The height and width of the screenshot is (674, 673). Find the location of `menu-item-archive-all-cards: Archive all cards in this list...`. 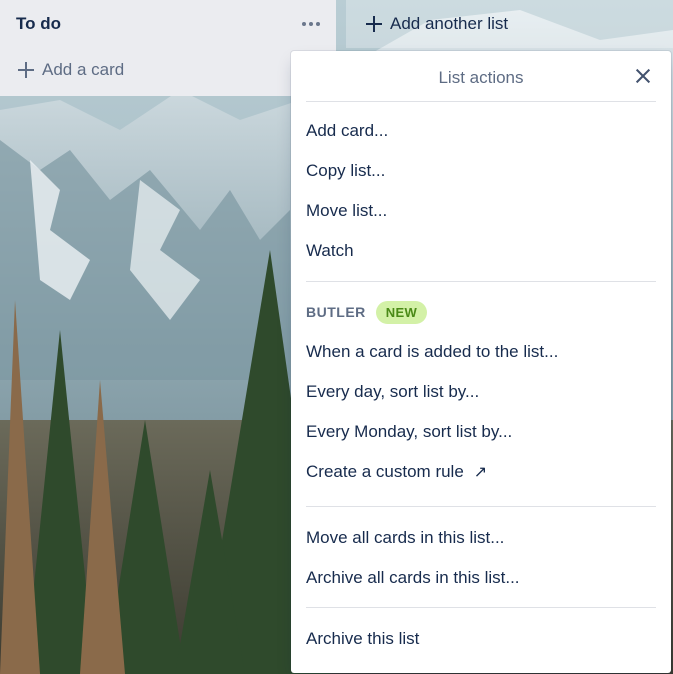

menu-item-archive-all-cards: Archive all cards in this list... is located at coordinates (481, 578).